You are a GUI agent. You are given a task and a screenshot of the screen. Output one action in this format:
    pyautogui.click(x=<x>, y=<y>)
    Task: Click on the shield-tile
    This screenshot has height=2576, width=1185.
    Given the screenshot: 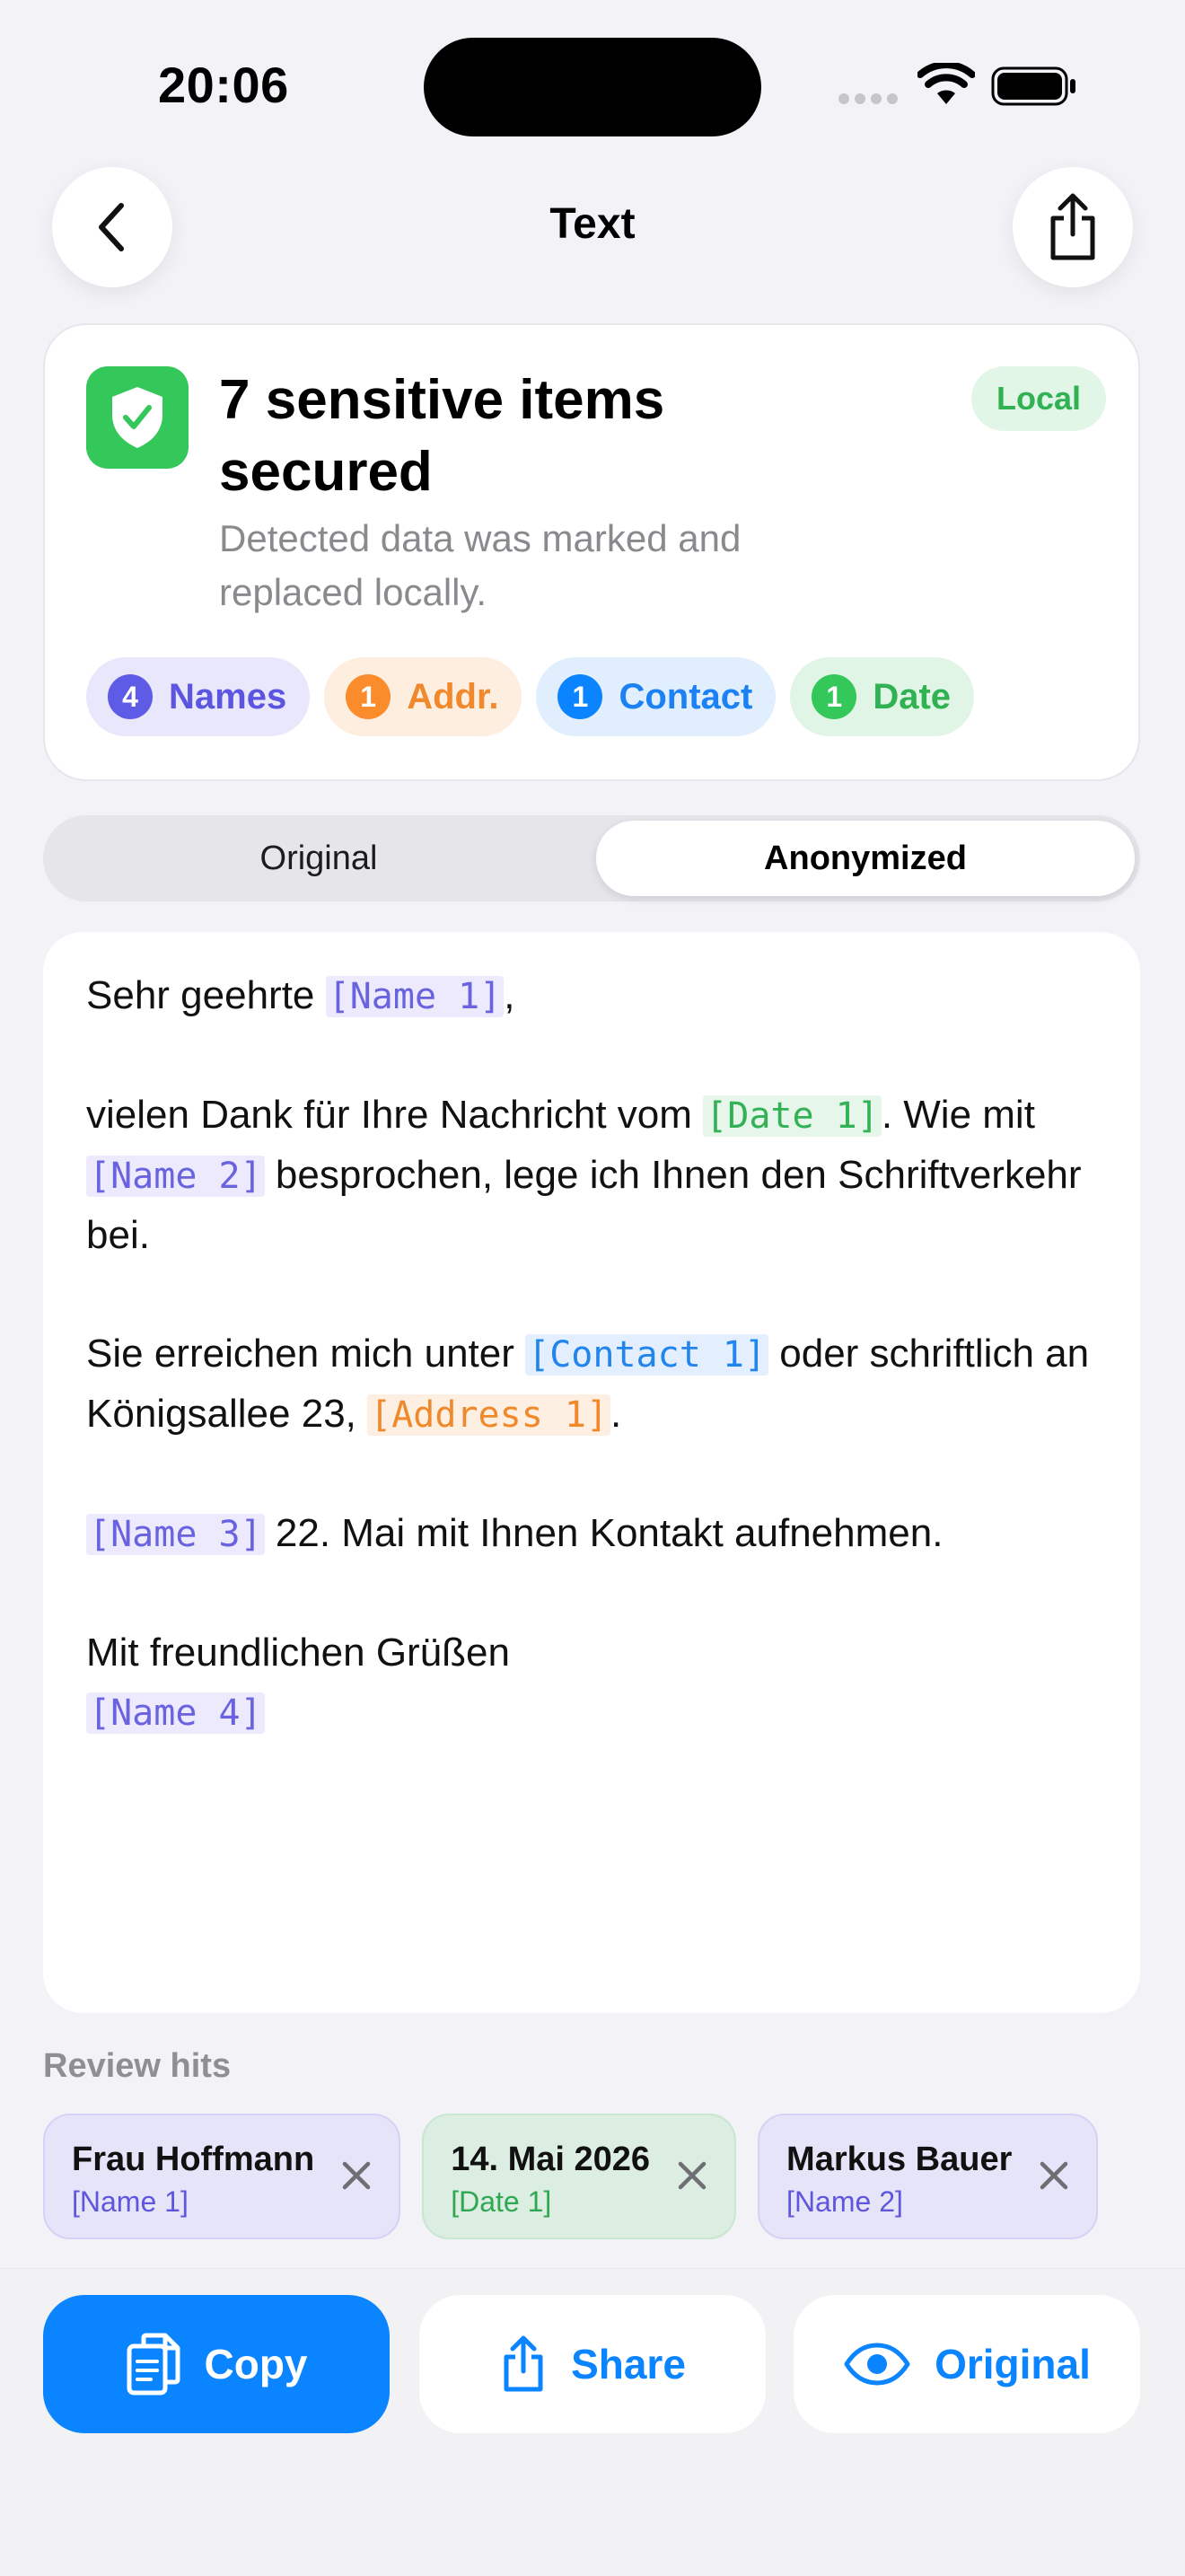 What is the action you would take?
    pyautogui.click(x=137, y=418)
    